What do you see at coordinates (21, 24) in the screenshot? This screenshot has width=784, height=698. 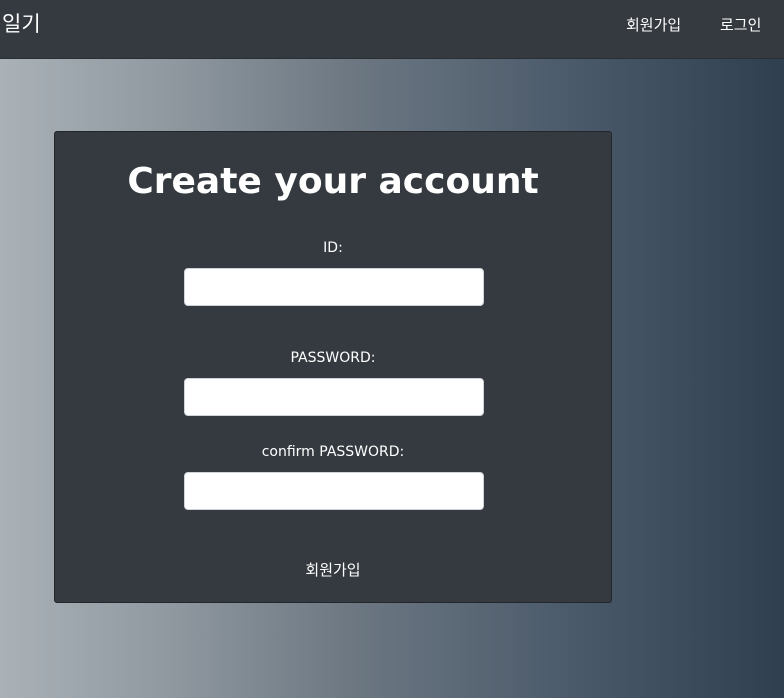 I see `brand-logo: 일기` at bounding box center [21, 24].